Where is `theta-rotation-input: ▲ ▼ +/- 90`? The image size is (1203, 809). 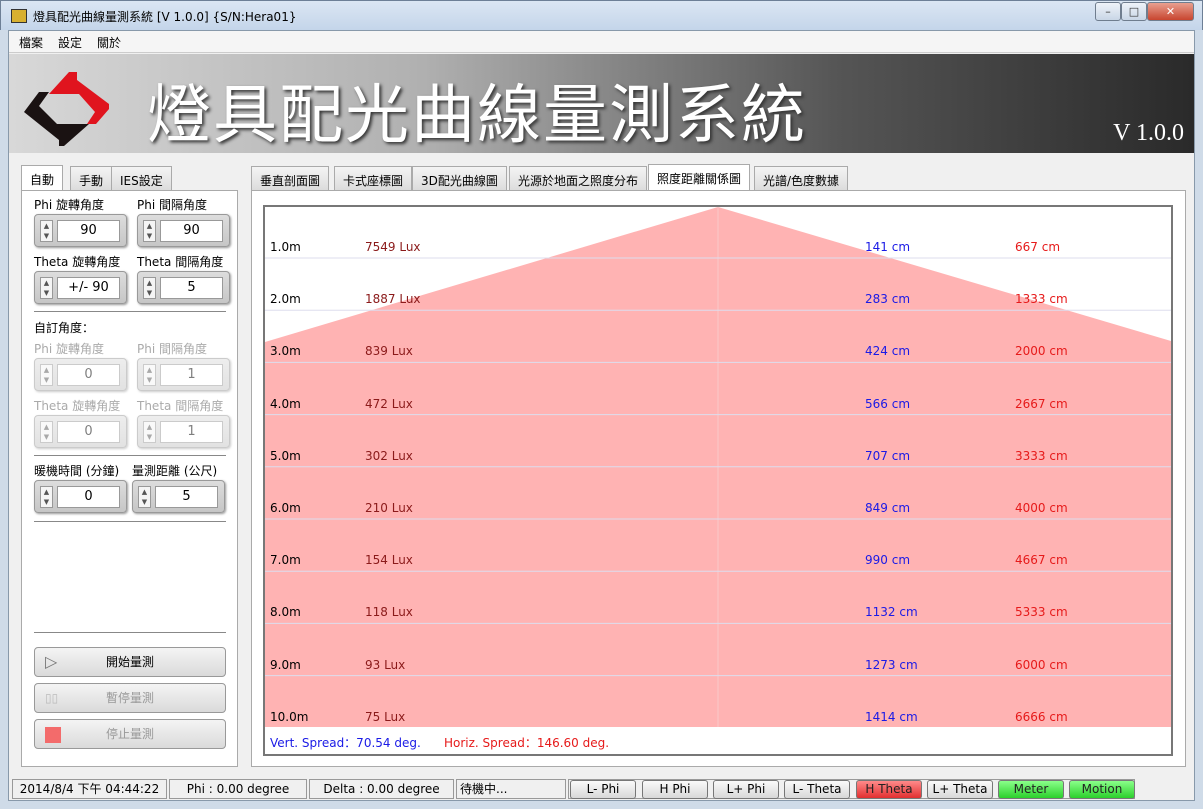
theta-rotation-input: ▲ ▼ +/- 90 is located at coordinates (80, 287).